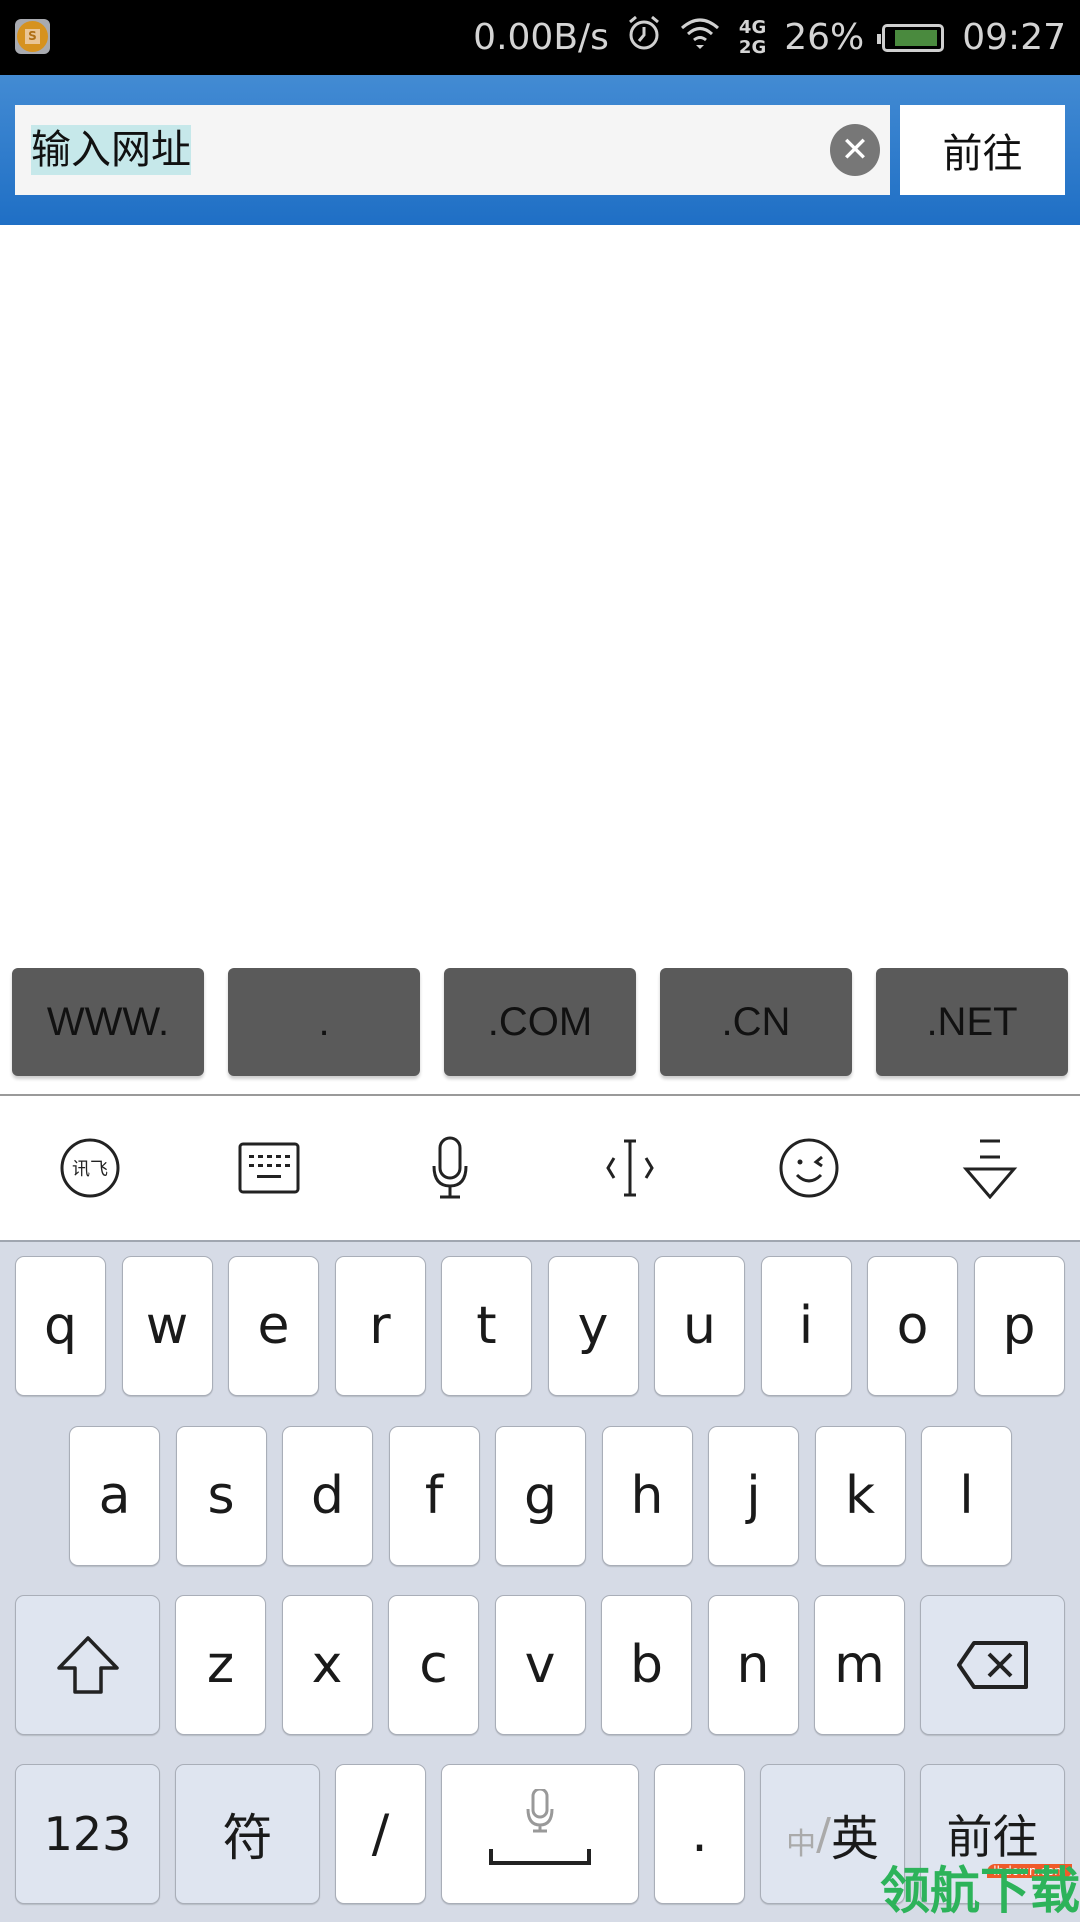 The image size is (1080, 1922). Describe the element at coordinates (982, 150) in the screenshot. I see `go-button: 前往` at that location.